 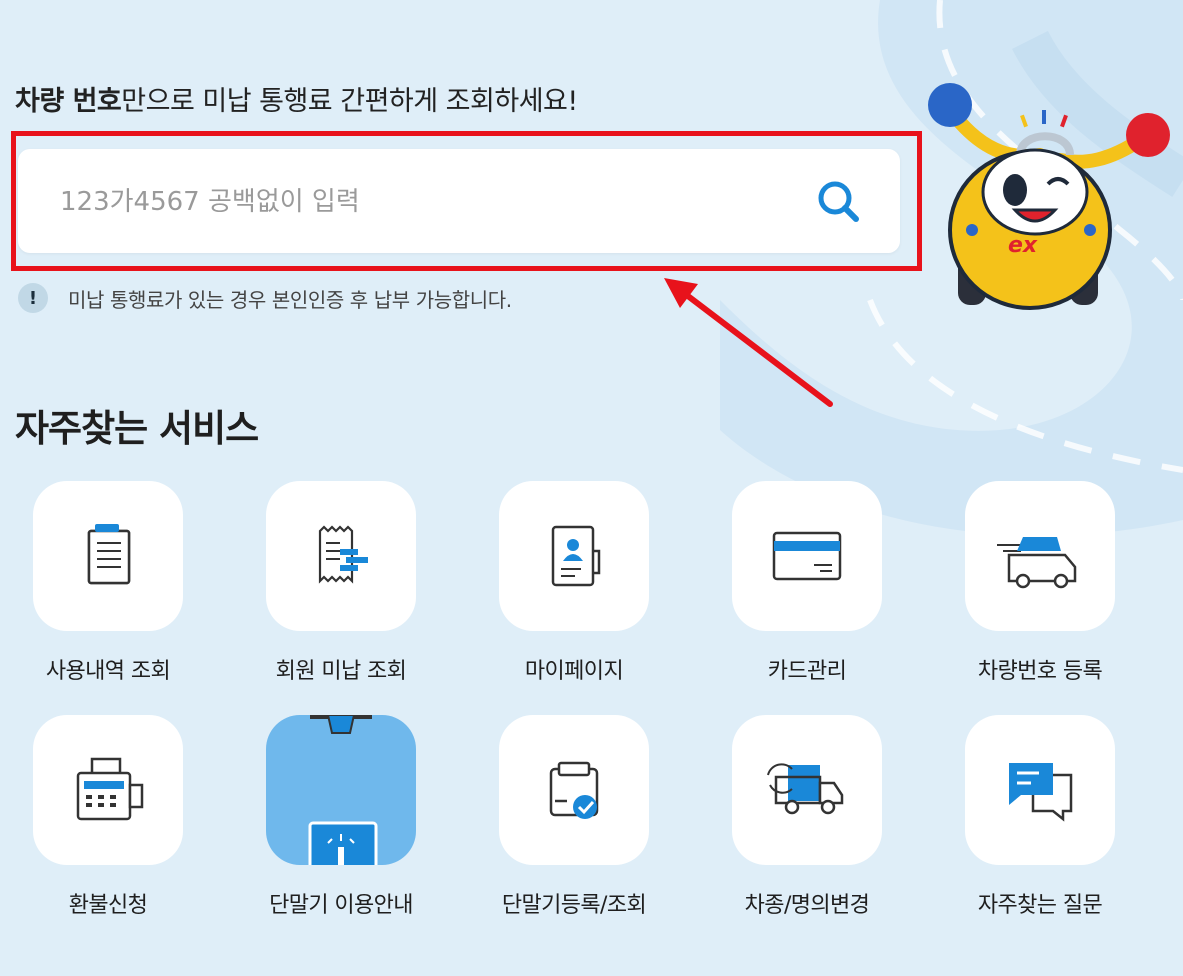 I want to click on service-terminal-guide: 단말기 이용안내, so click(x=341, y=817).